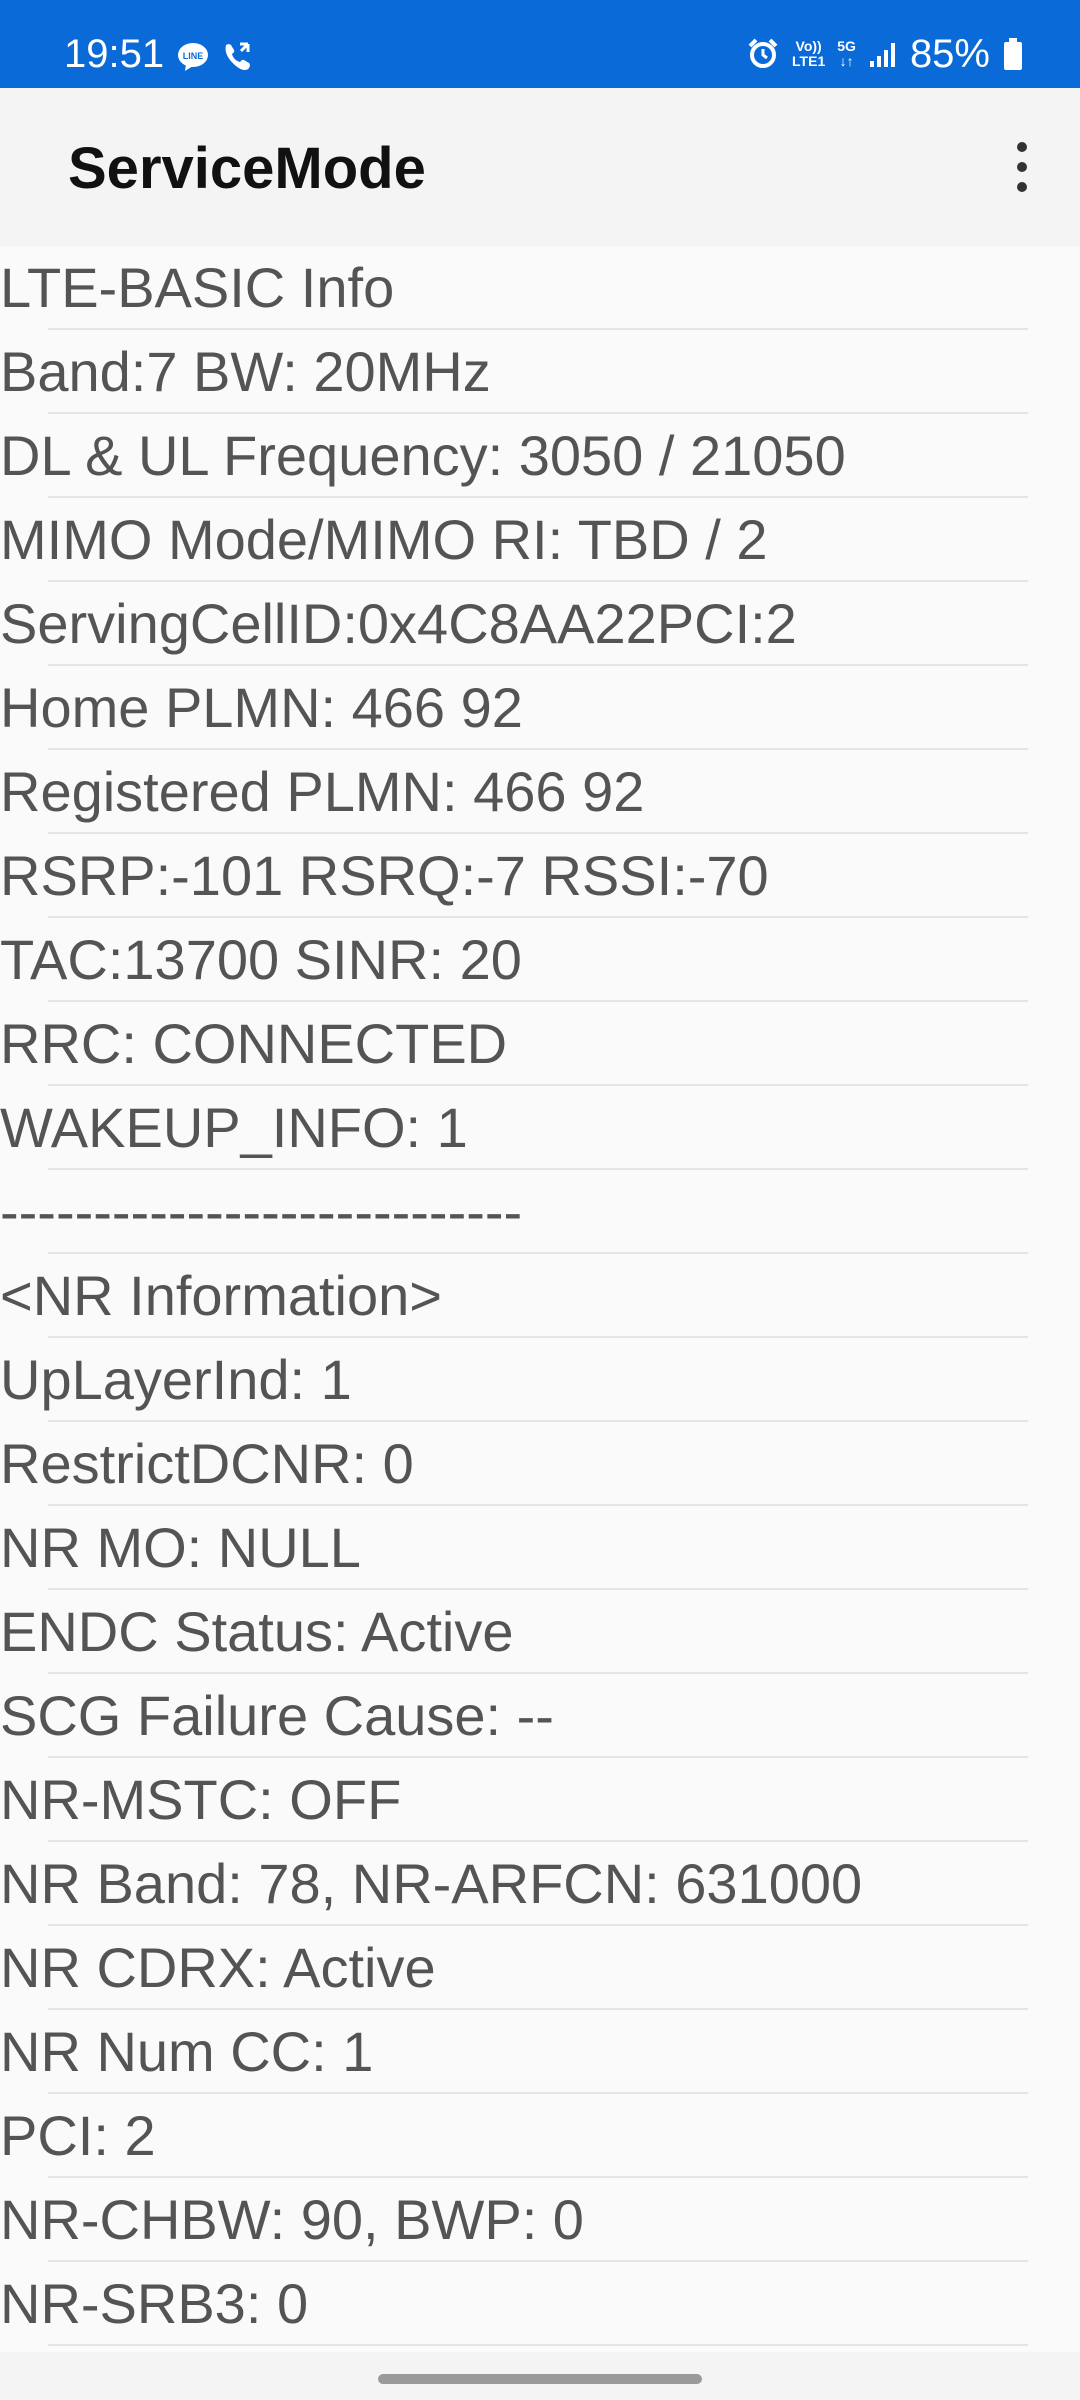 The width and height of the screenshot is (1080, 2400). What do you see at coordinates (78, 2135) in the screenshot?
I see `list-item-text: PCI: 2` at bounding box center [78, 2135].